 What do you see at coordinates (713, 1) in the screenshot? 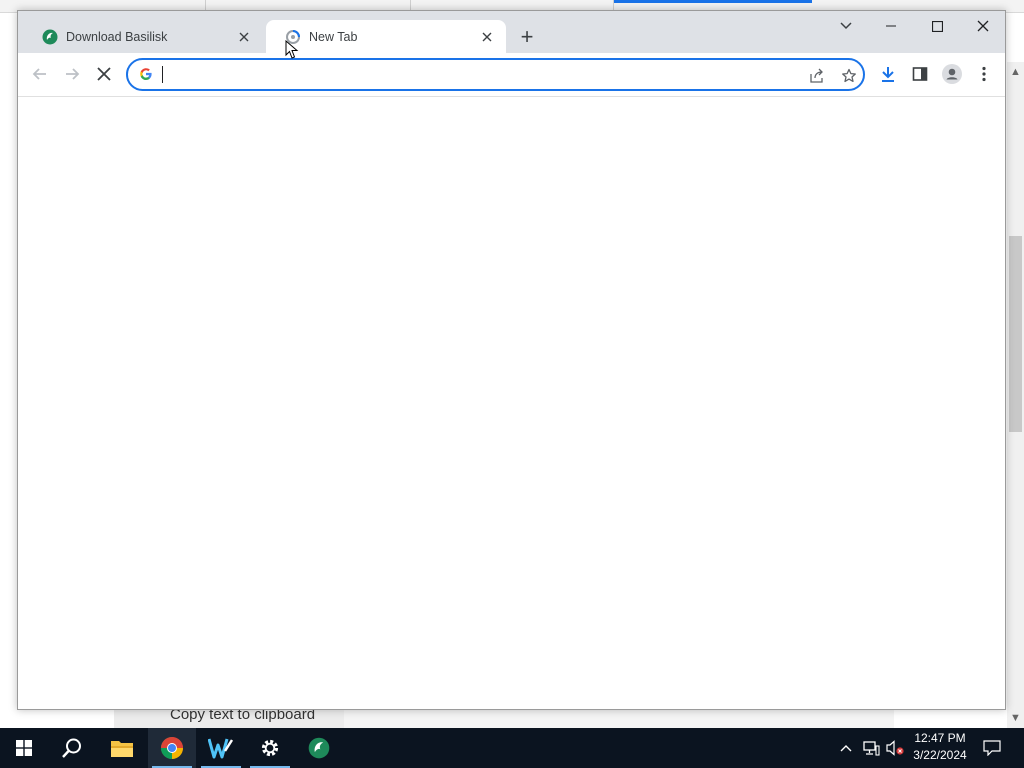
I see `background-active-indicator` at bounding box center [713, 1].